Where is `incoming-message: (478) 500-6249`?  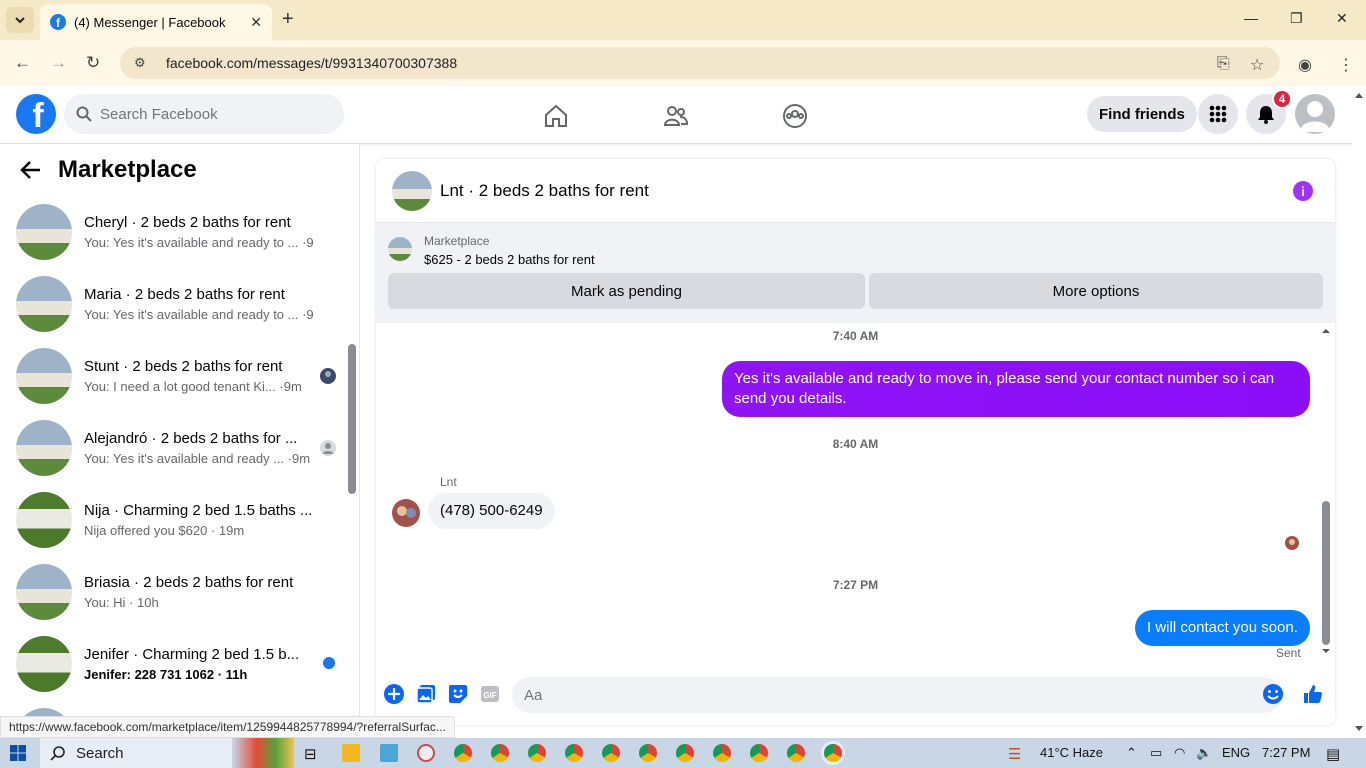 incoming-message: (478) 500-6249 is located at coordinates (491, 511).